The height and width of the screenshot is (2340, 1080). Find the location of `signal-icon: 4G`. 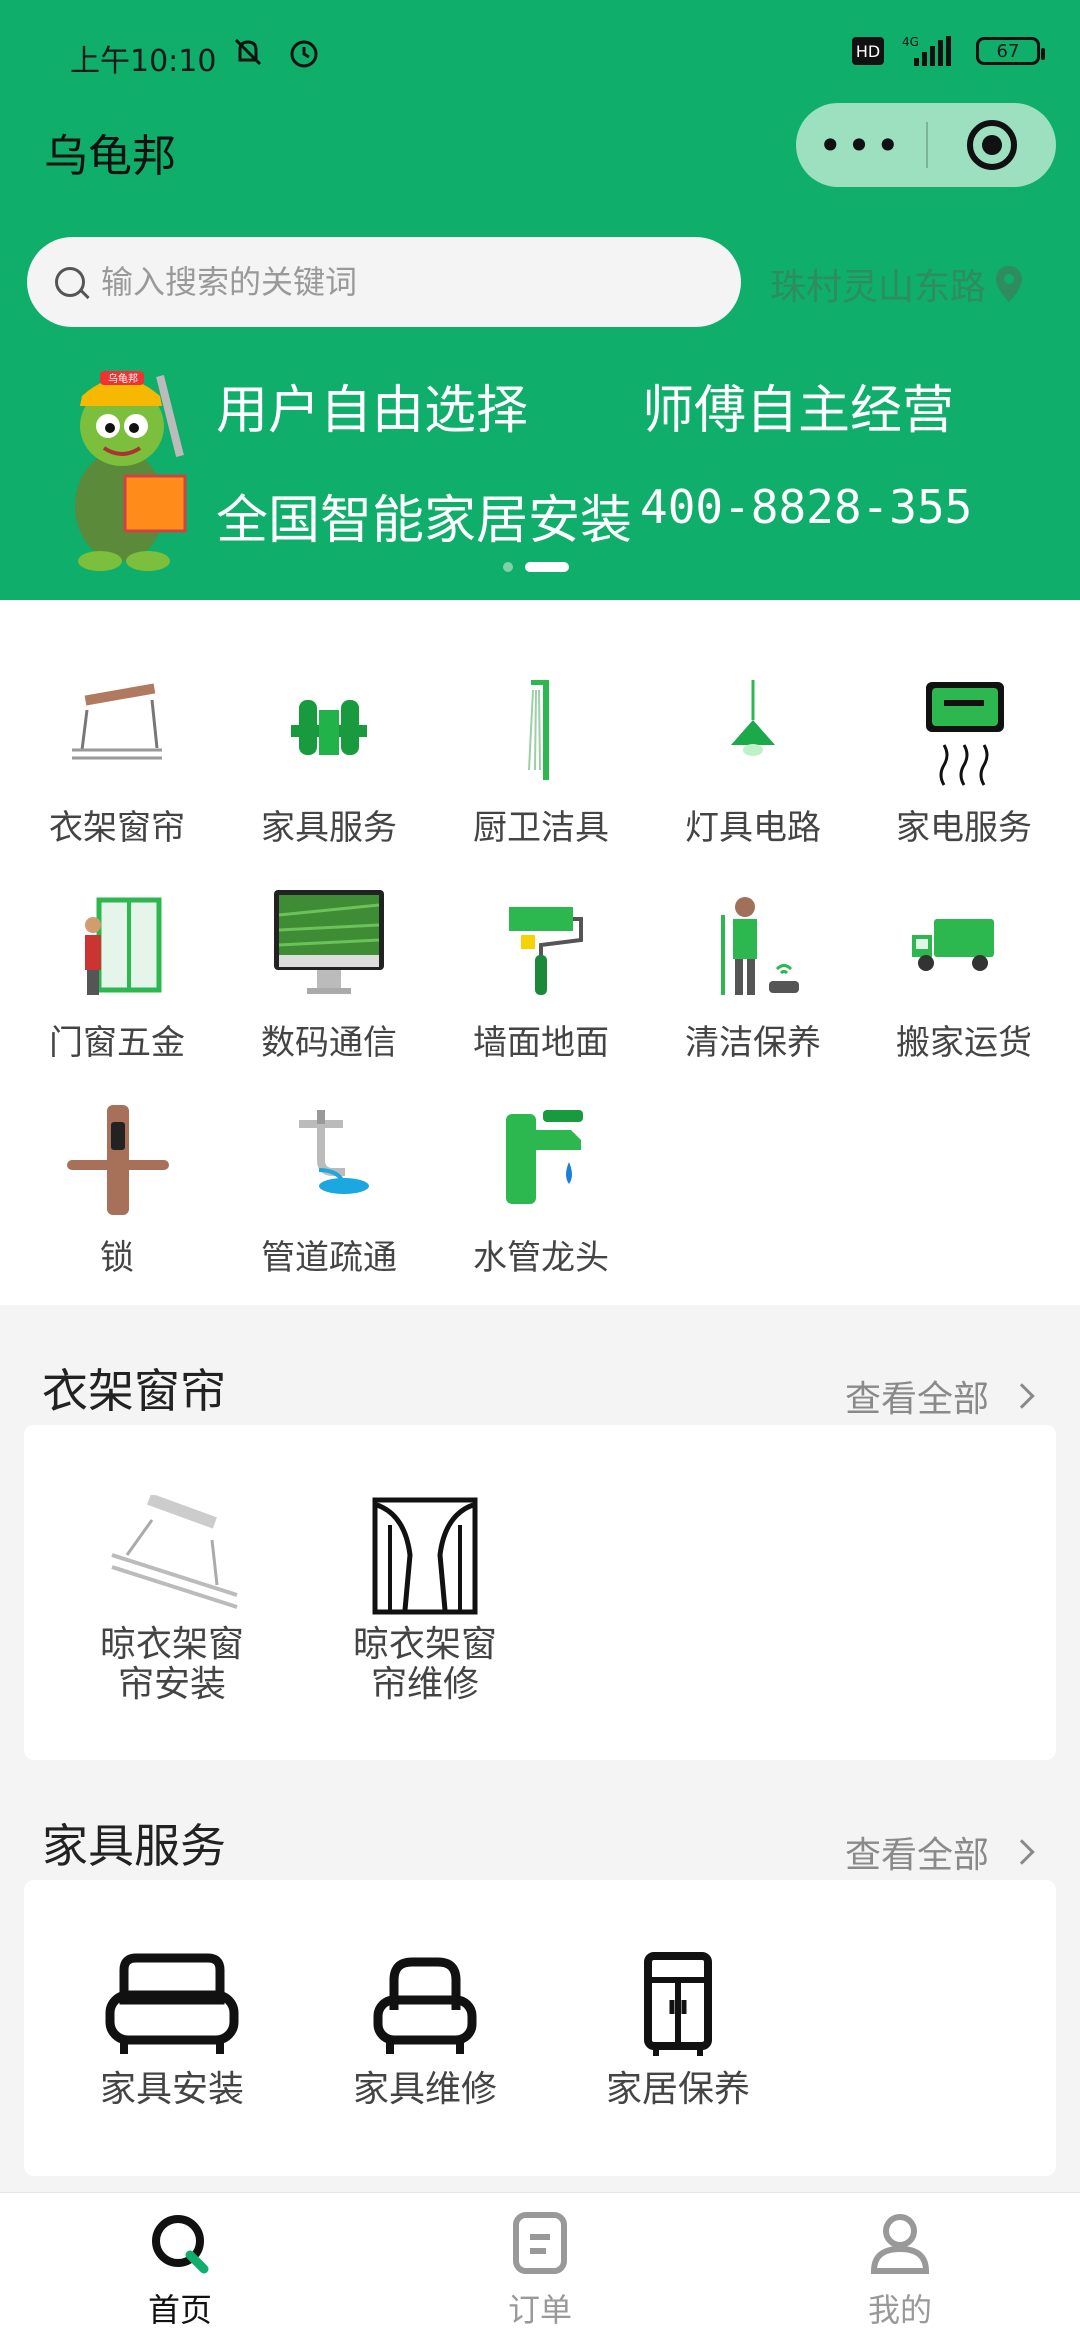

signal-icon: 4G is located at coordinates (926, 50).